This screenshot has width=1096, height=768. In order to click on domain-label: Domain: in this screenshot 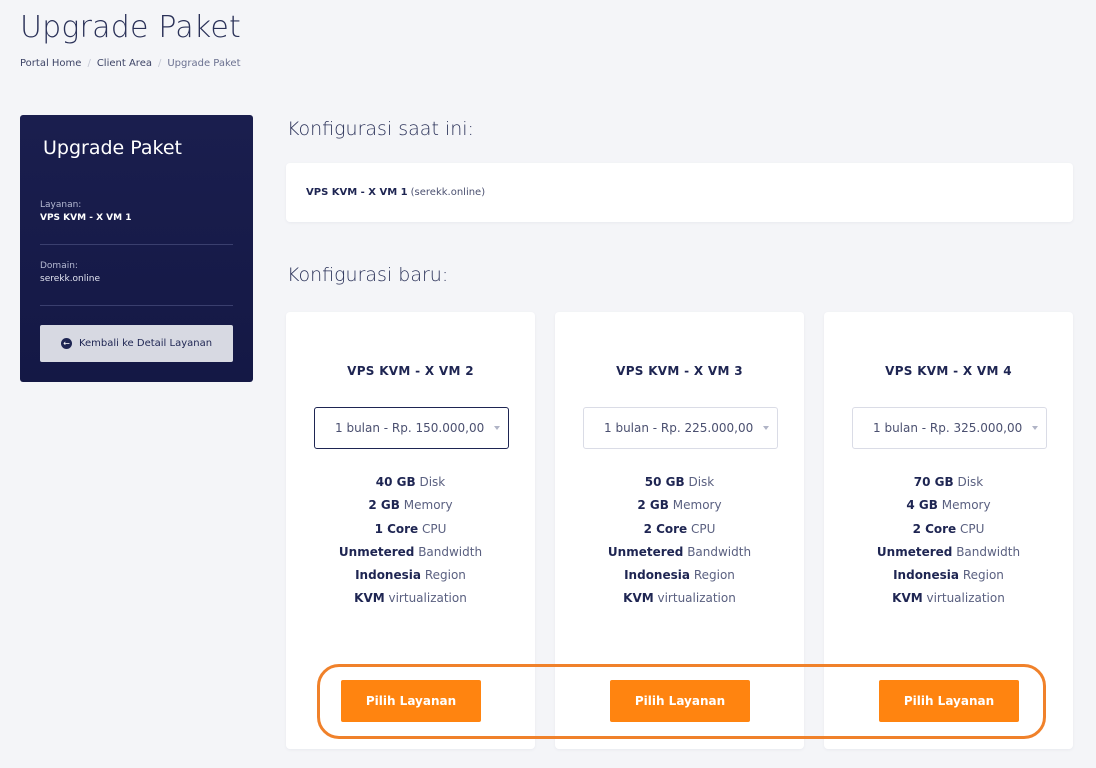, I will do `click(59, 266)`.